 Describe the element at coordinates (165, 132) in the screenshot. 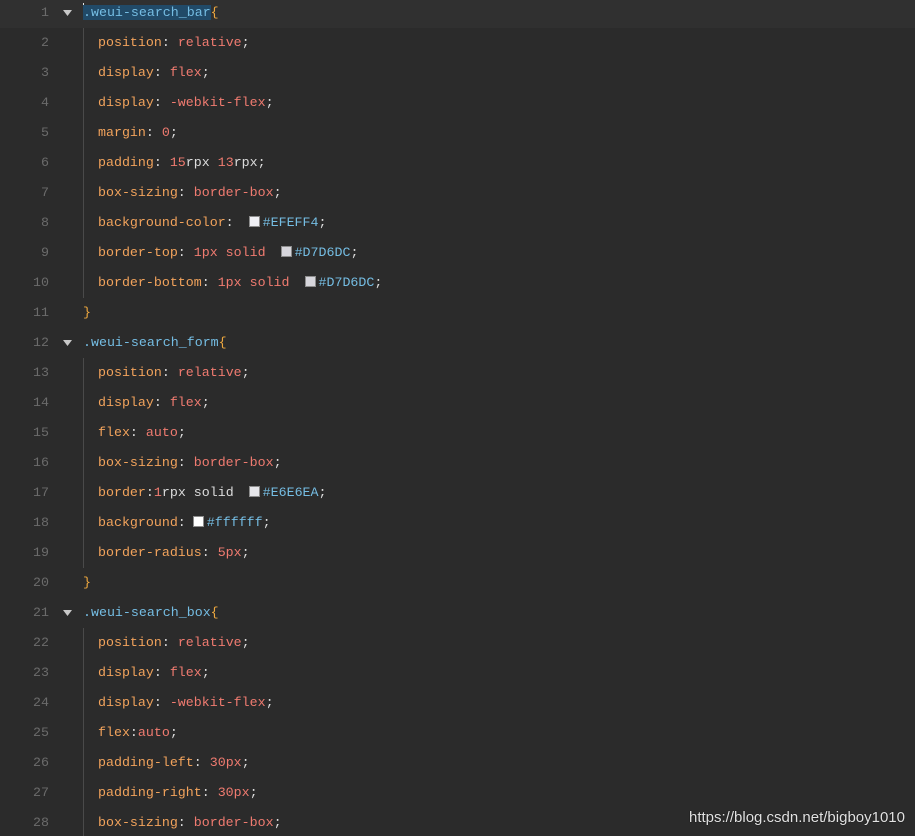

I see `value-token: 0` at that location.